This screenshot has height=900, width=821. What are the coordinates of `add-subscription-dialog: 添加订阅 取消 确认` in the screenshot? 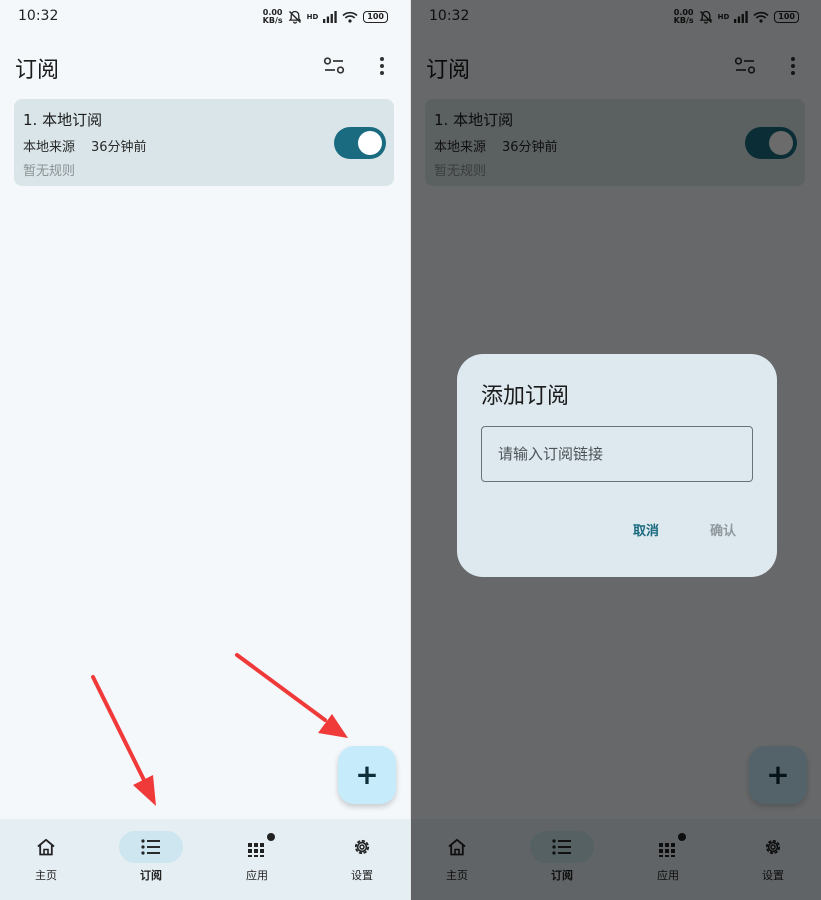 It's located at (617, 465).